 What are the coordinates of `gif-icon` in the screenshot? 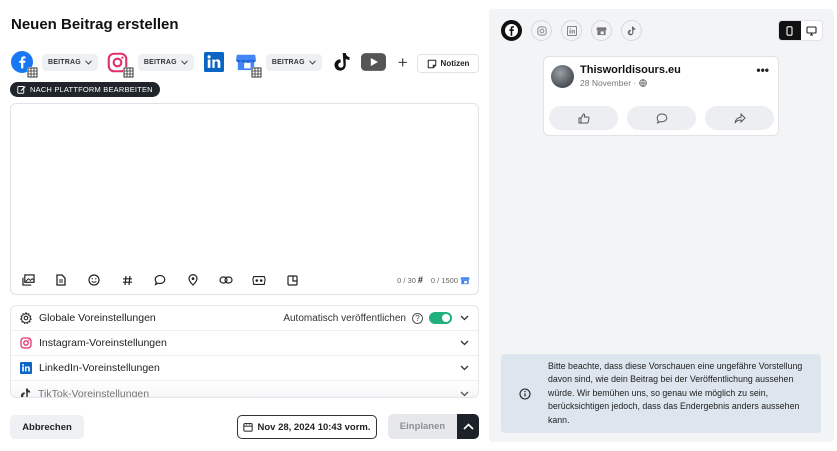 It's located at (259, 280).